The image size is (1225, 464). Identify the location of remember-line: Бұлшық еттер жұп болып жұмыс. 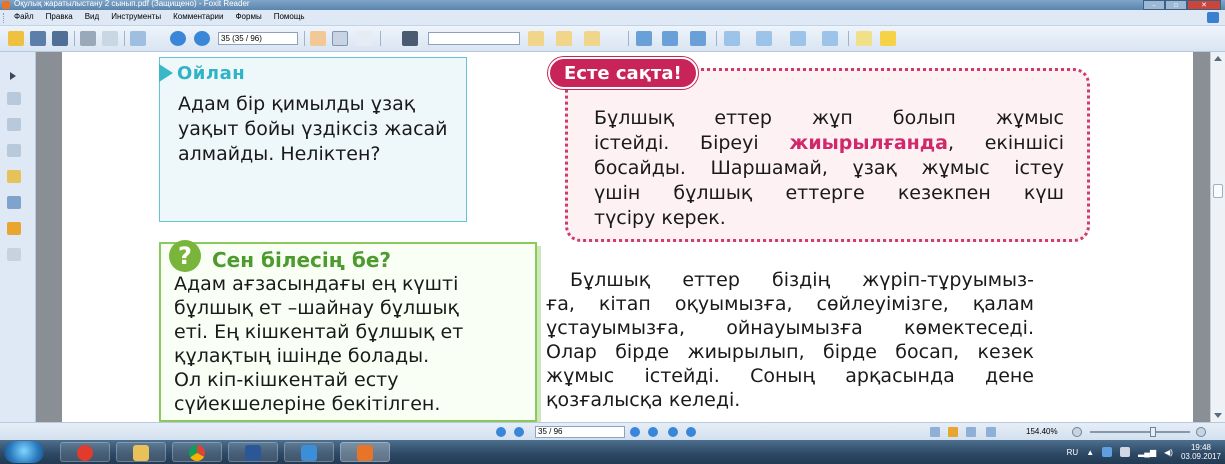
(829, 118).